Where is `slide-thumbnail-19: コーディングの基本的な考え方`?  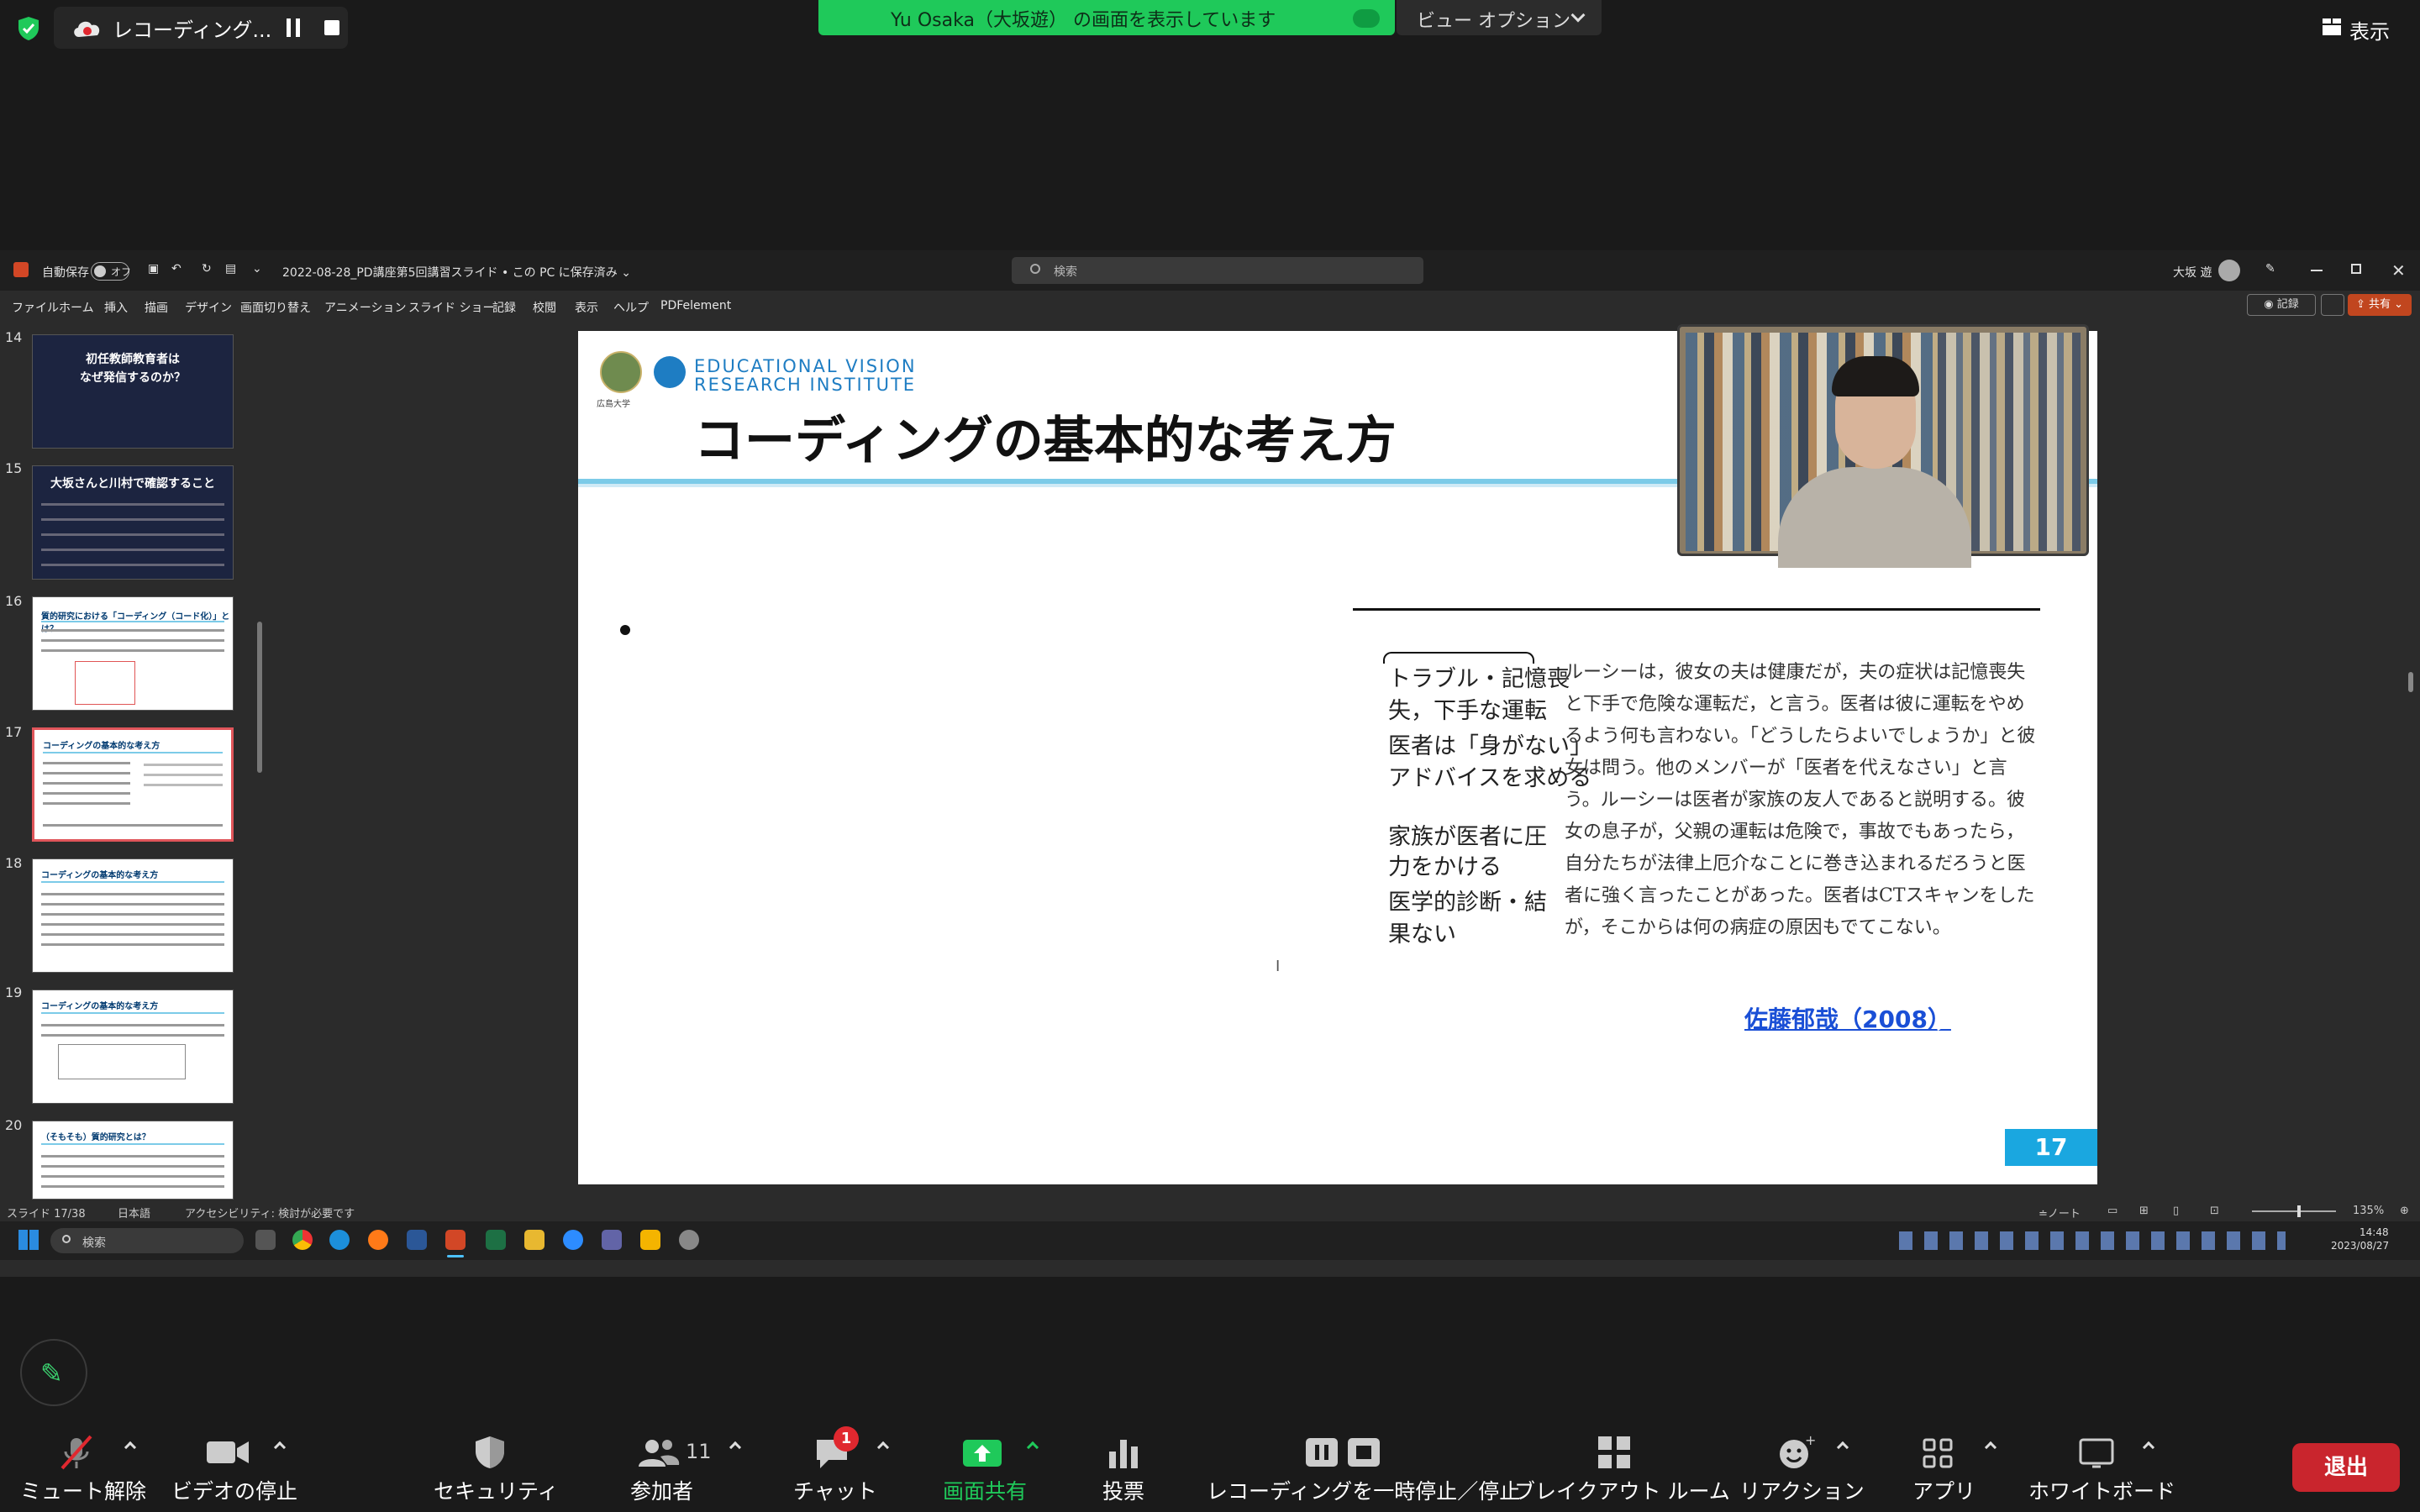 slide-thumbnail-19: コーディングの基本的な考え方 is located at coordinates (133, 1047).